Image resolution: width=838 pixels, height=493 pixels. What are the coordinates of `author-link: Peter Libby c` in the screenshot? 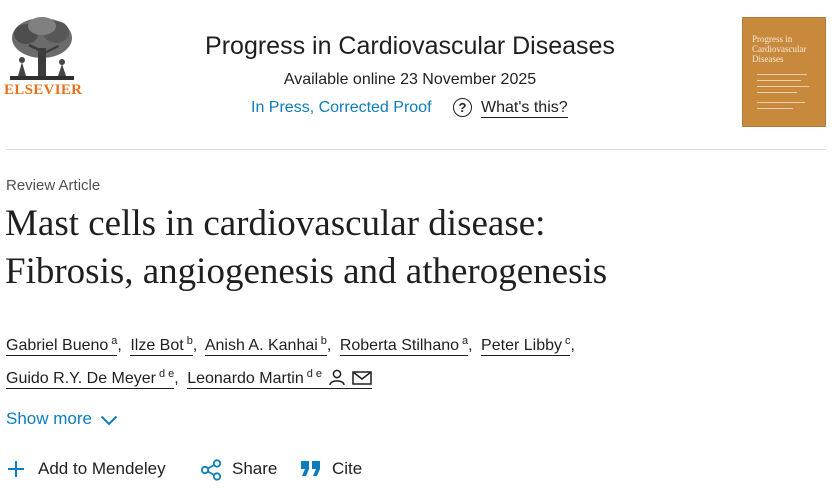 It's located at (526, 345).